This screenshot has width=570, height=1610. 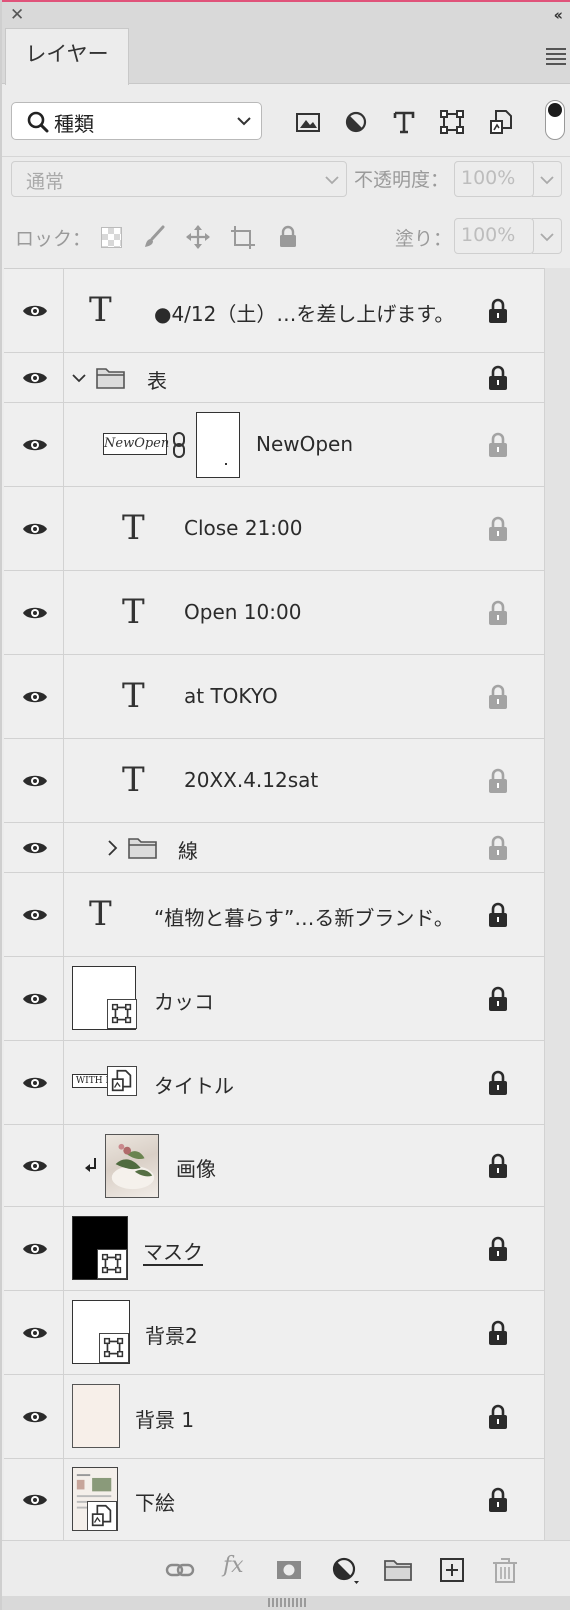 What do you see at coordinates (243, 528) in the screenshot?
I see `layer-name: Close 21:00` at bounding box center [243, 528].